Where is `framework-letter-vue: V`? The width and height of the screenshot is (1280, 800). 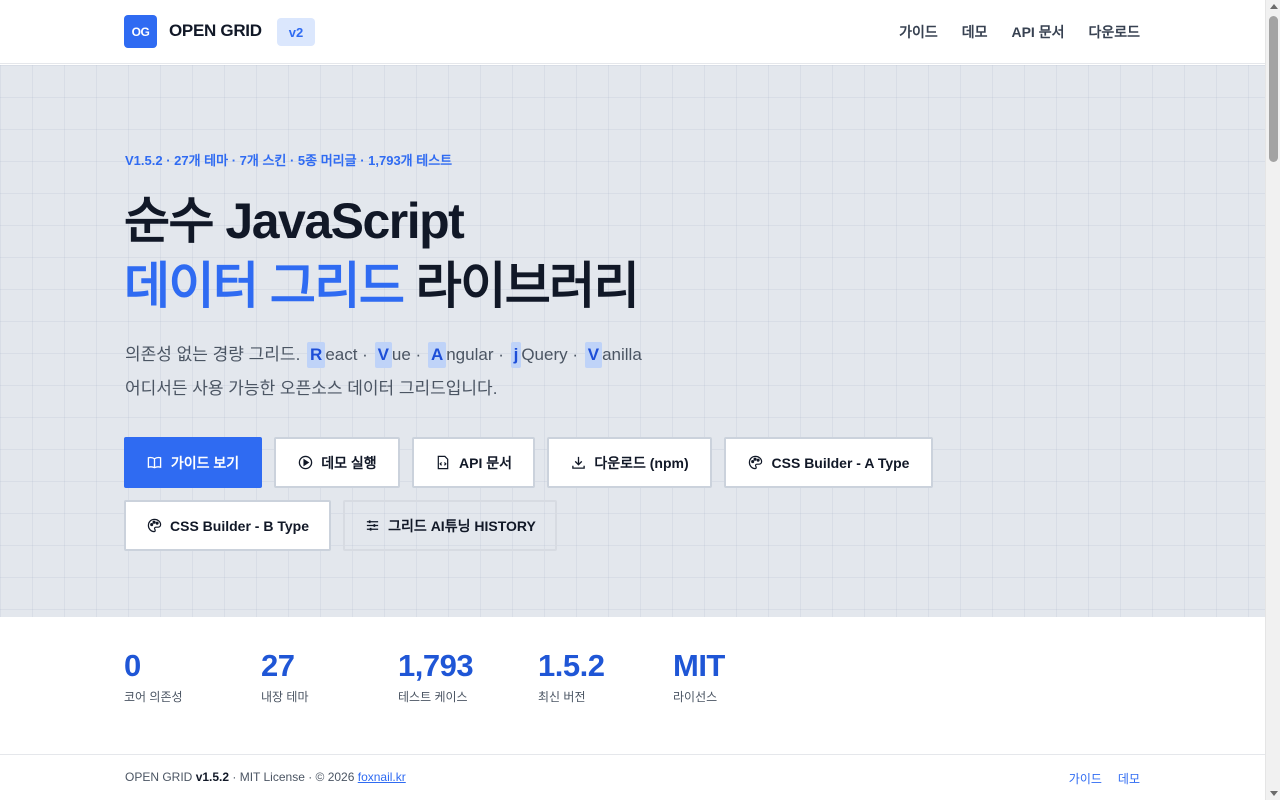
framework-letter-vue: V is located at coordinates (383, 355).